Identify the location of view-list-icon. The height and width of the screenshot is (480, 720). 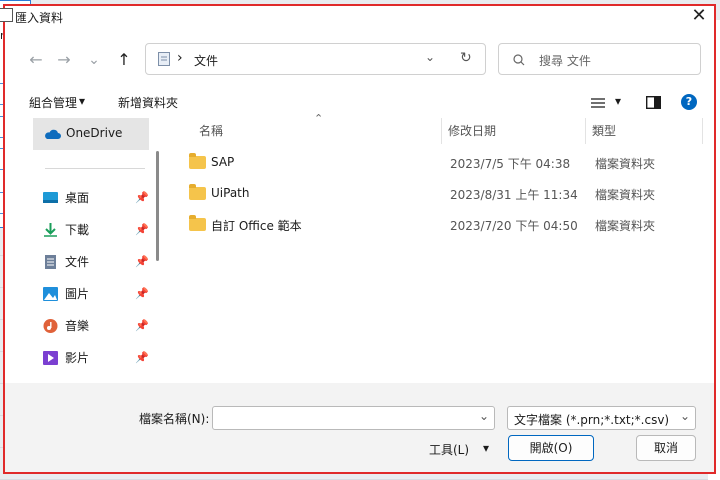
(598, 103).